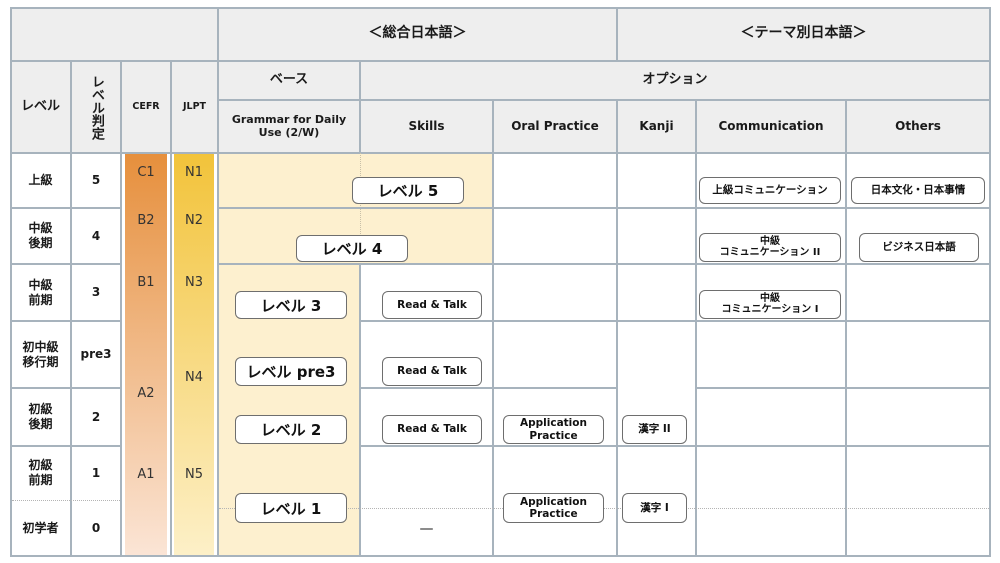 The width and height of the screenshot is (1000, 563). I want to click on course-intermediate-communication-1: 中級 コミュニケーション I, so click(770, 304).